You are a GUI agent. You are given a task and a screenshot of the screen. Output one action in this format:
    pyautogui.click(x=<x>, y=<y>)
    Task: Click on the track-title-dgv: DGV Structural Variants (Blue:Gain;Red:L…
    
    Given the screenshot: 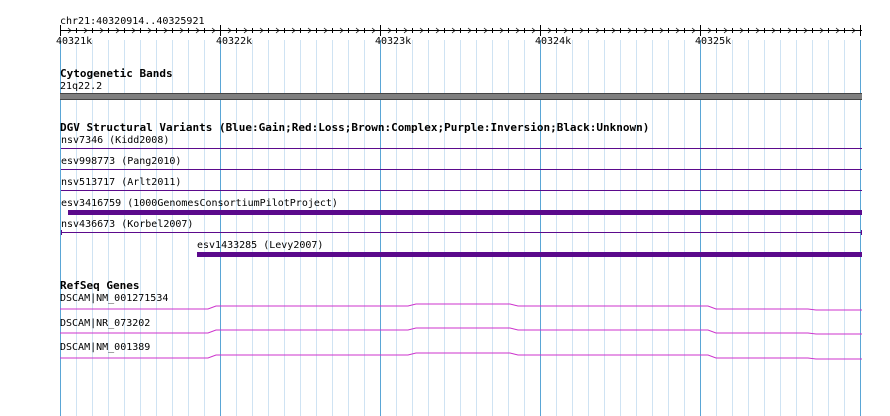 What is the action you would take?
    pyautogui.click(x=354, y=128)
    